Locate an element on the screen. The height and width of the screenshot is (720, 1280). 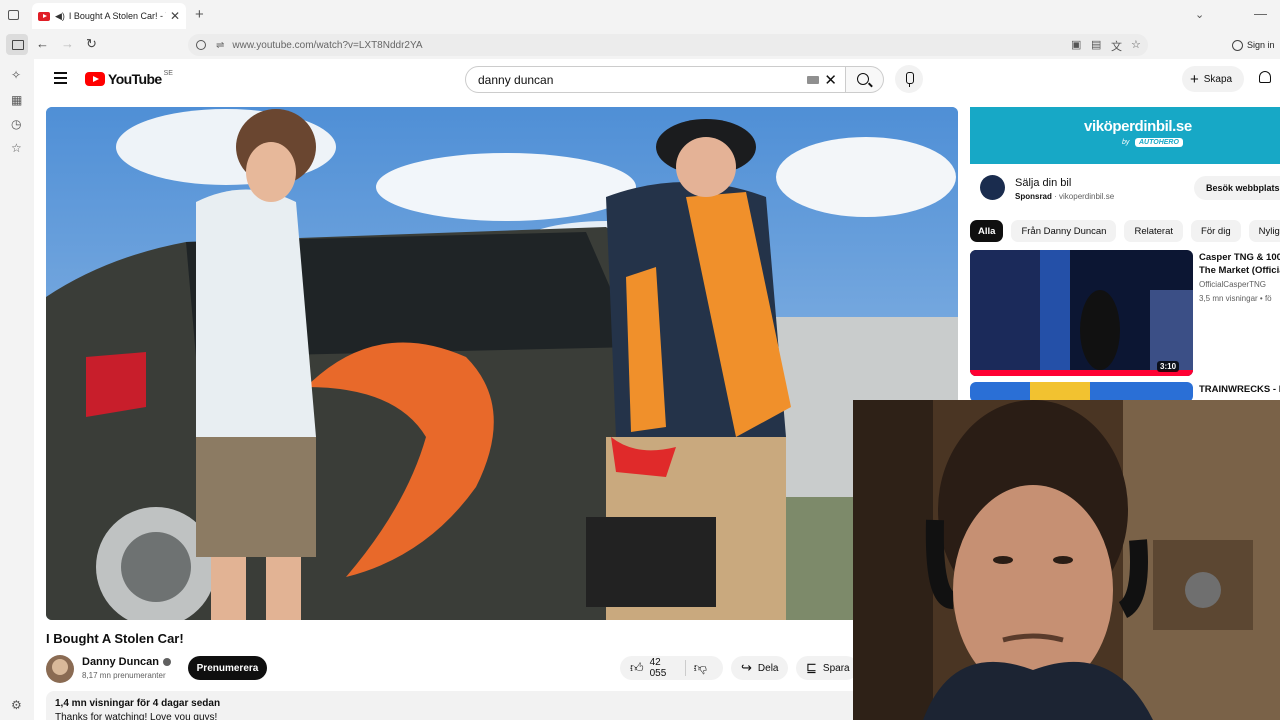
sponsored-label: Sponsrad is located at coordinates (1033, 196).